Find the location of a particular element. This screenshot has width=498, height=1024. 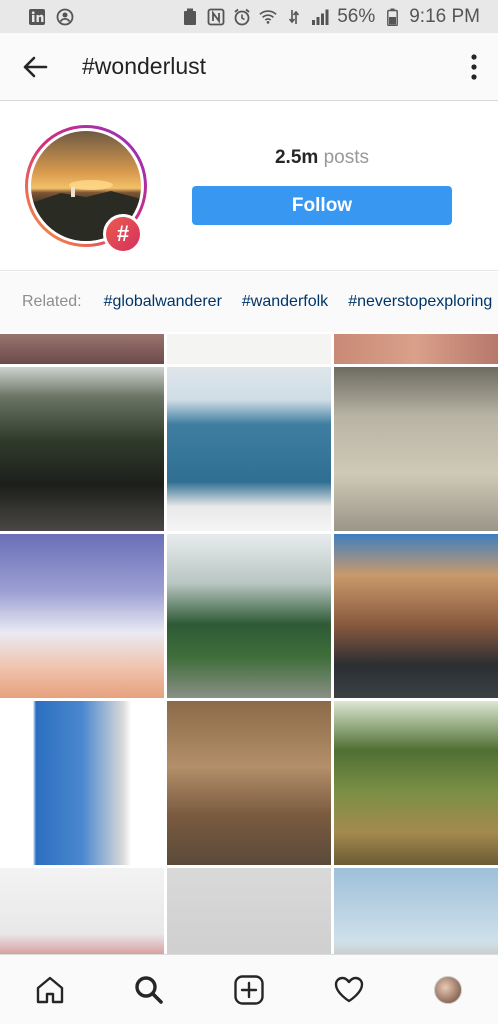

new-post-tab is located at coordinates (249, 990).